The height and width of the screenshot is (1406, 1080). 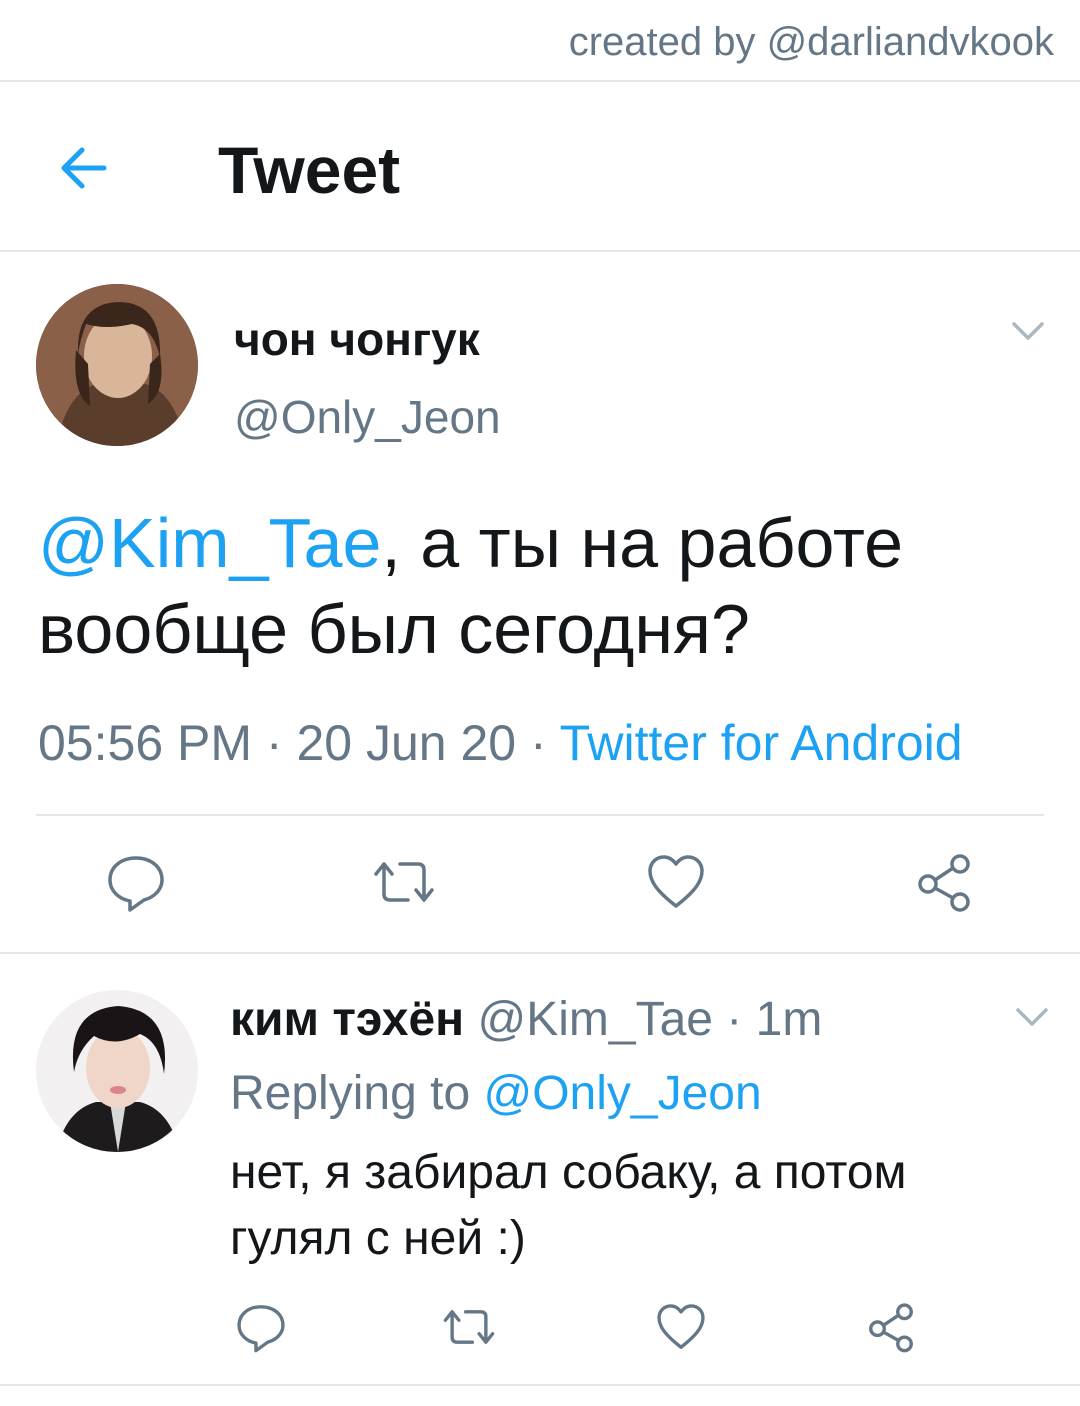 I want to click on replying-to-mention: @Only_Jeon, so click(x=622, y=1093).